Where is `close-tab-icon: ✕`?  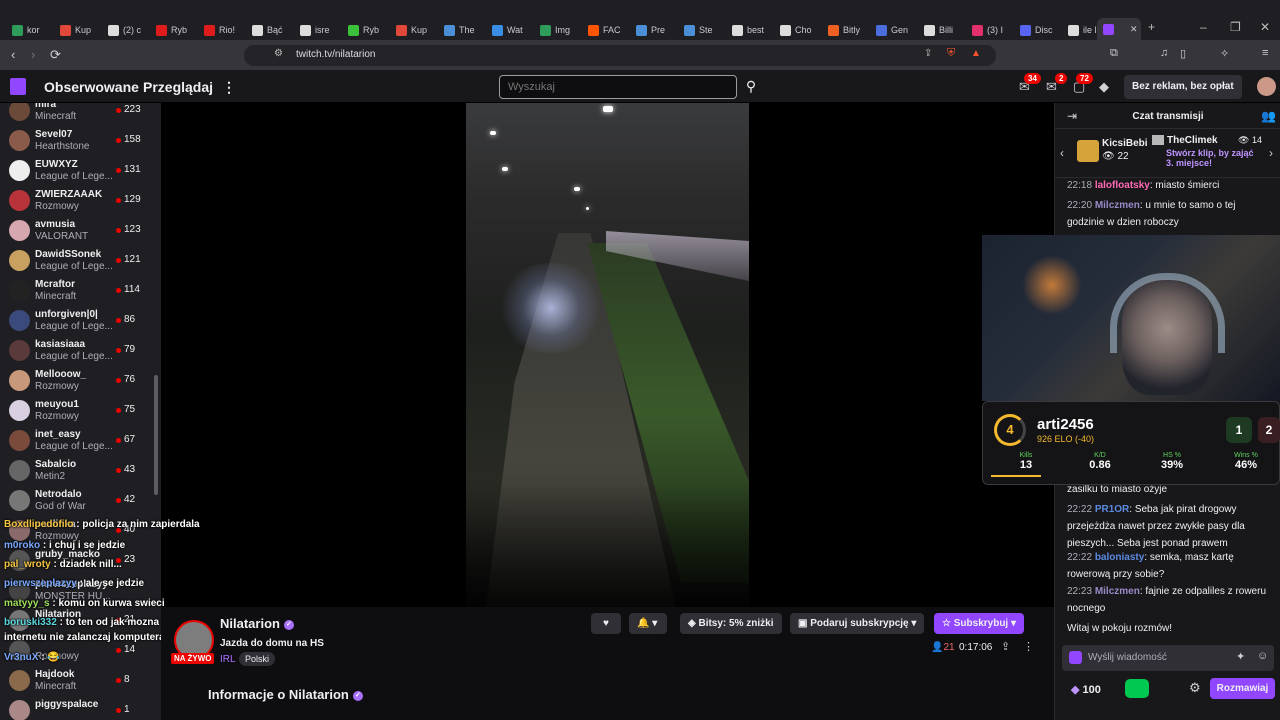
close-tab-icon: ✕ is located at coordinates (1134, 29).